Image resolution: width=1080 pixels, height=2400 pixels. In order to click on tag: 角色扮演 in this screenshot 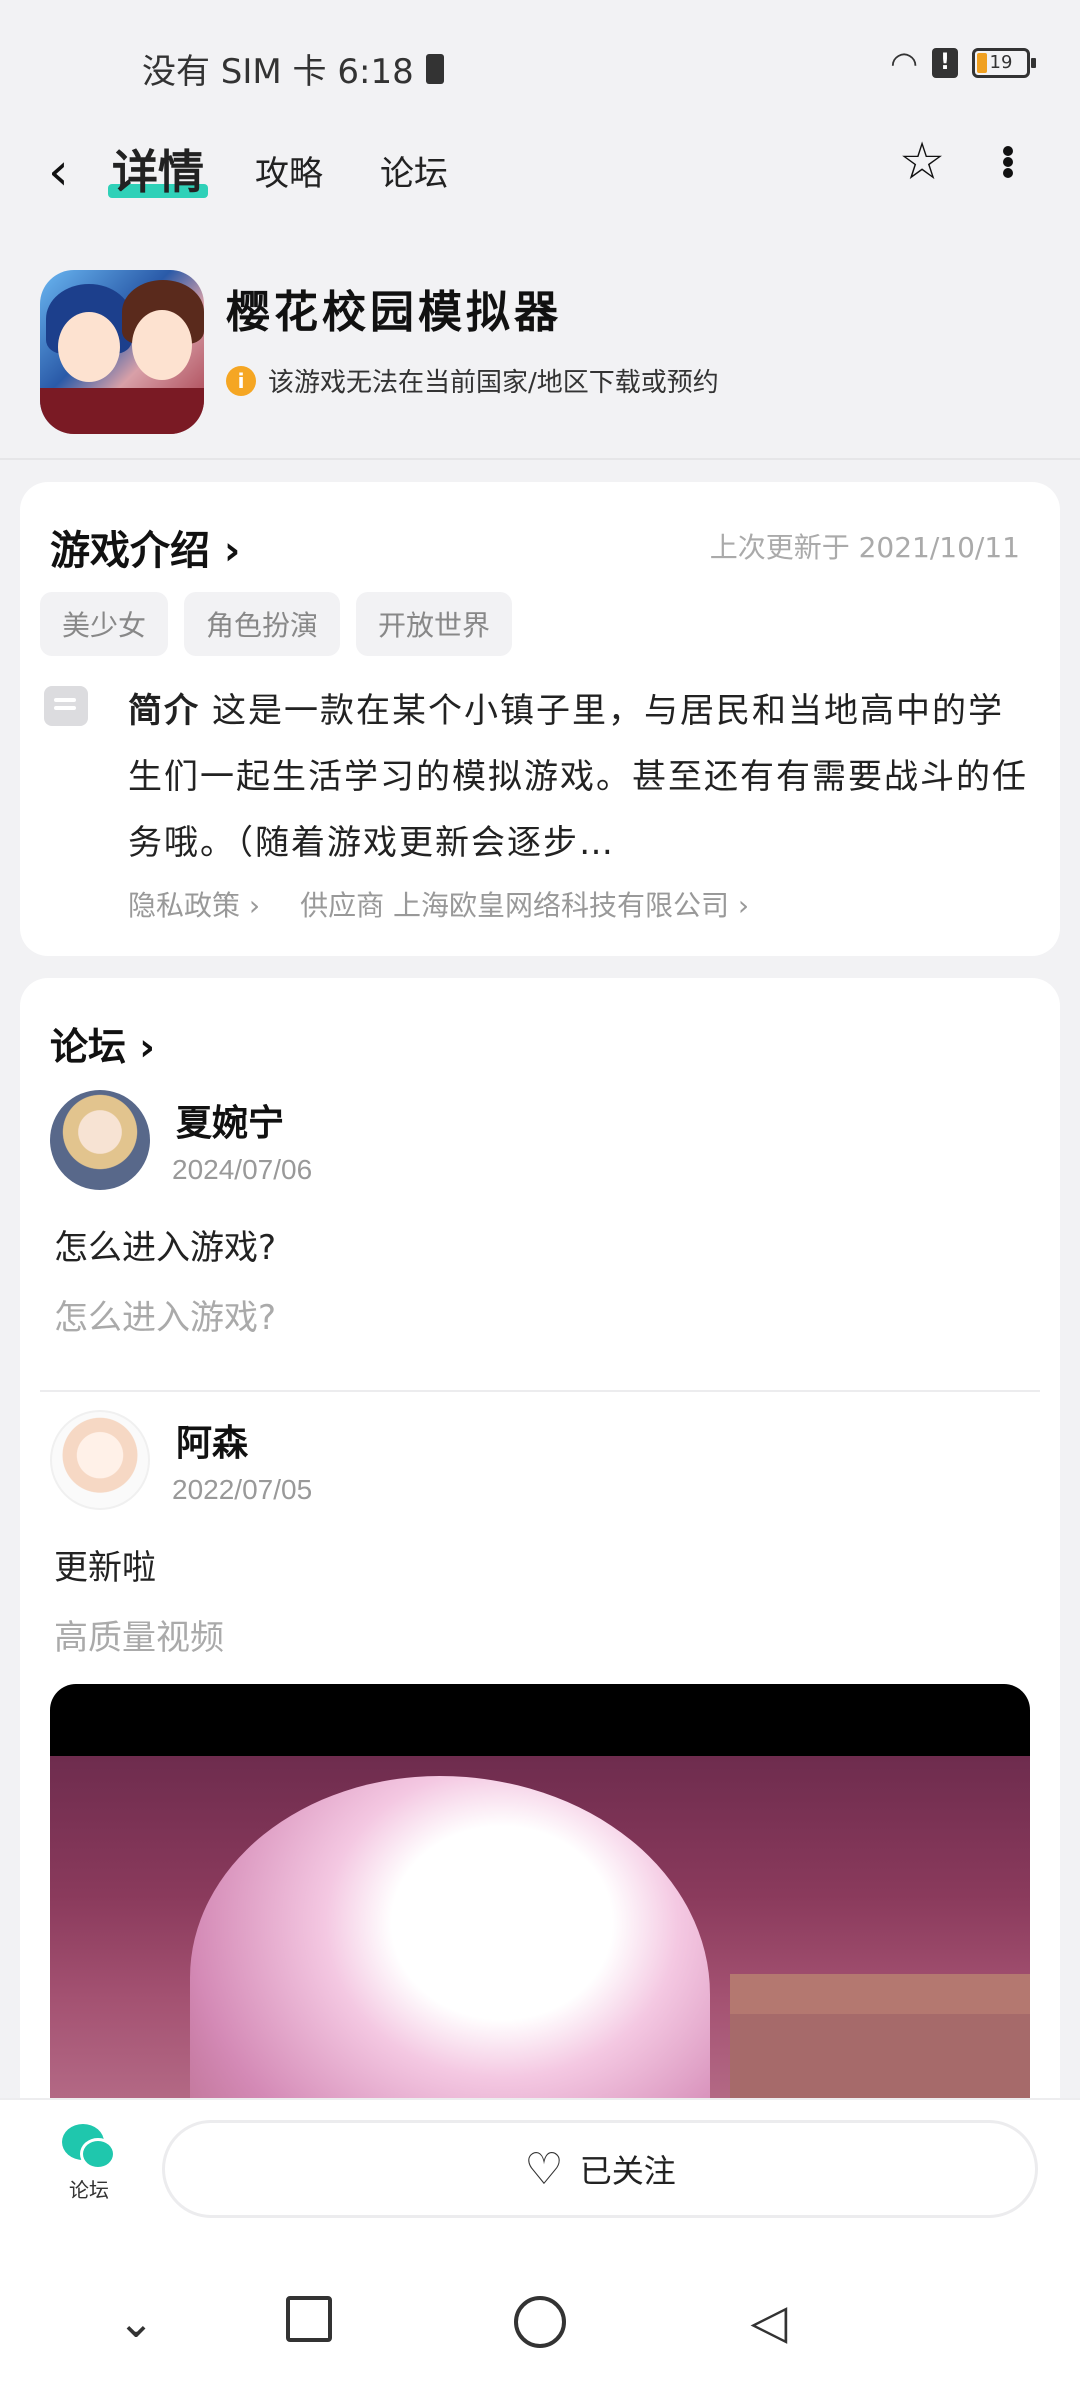, I will do `click(262, 624)`.